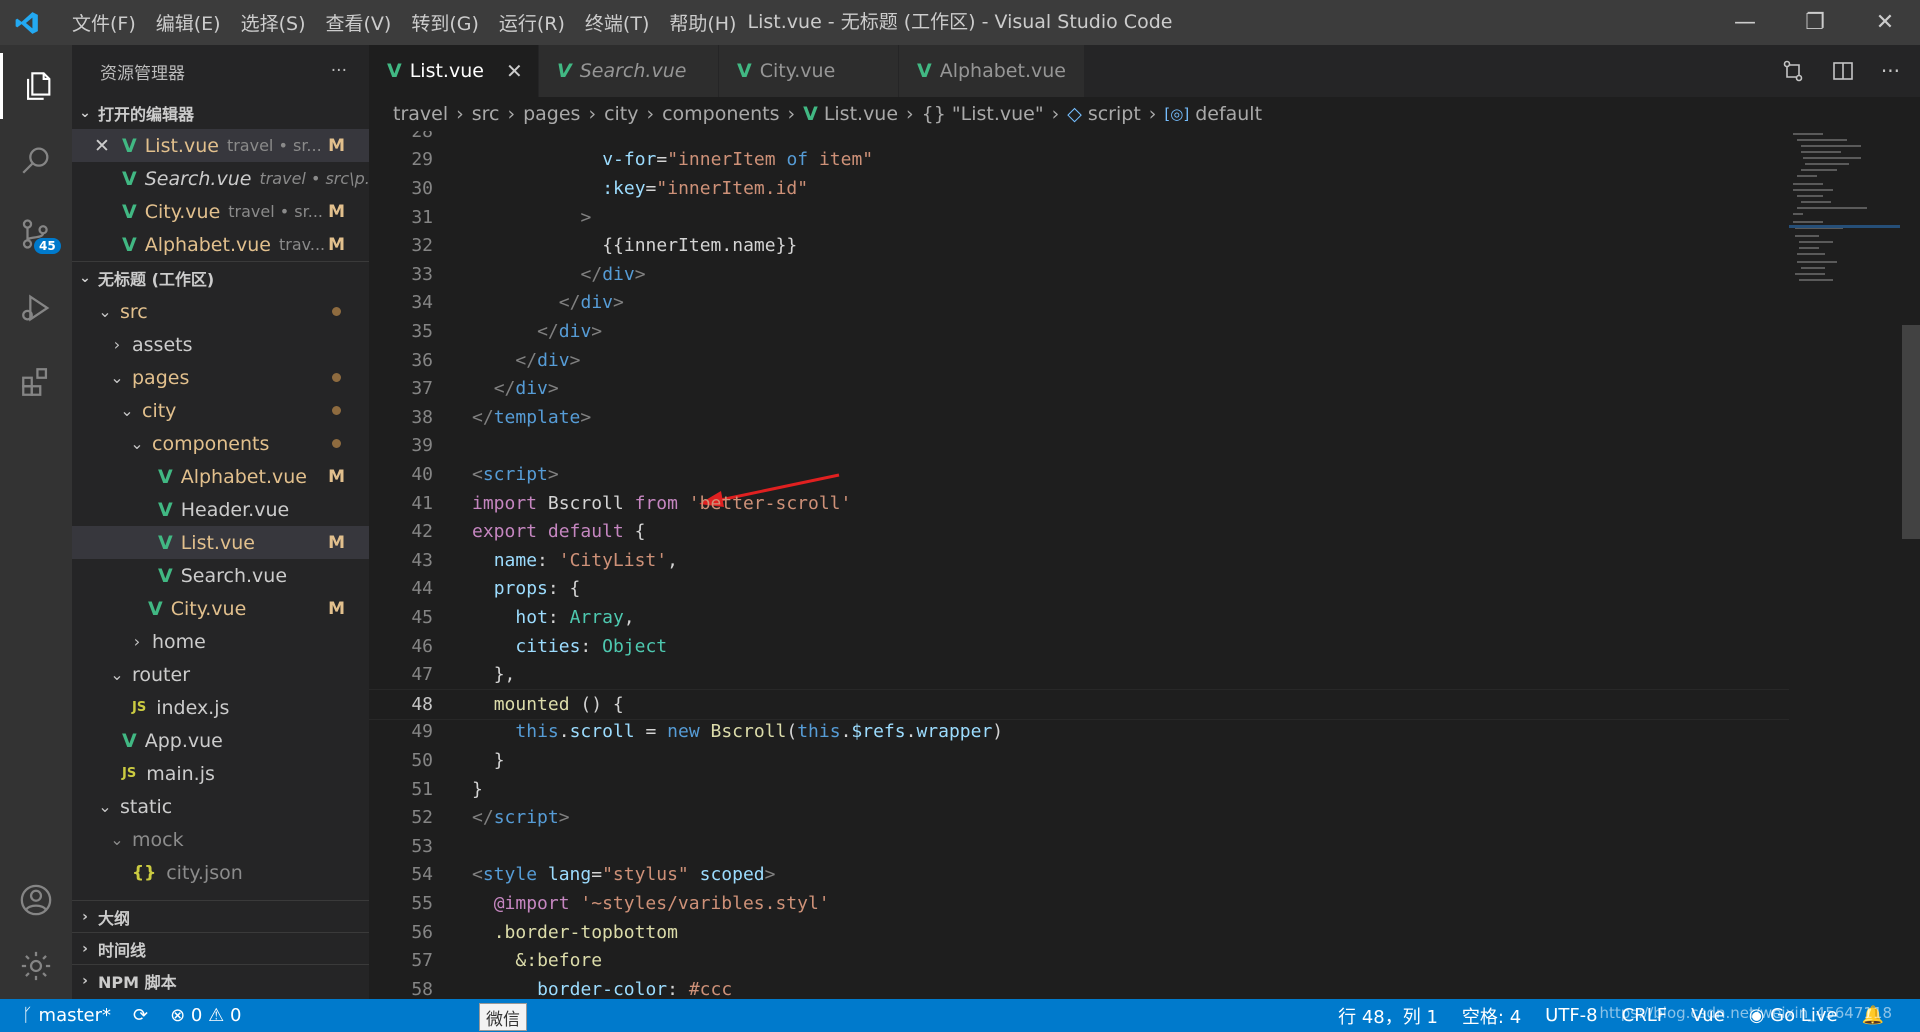  I want to click on code-token: border-color, so click(602, 988).